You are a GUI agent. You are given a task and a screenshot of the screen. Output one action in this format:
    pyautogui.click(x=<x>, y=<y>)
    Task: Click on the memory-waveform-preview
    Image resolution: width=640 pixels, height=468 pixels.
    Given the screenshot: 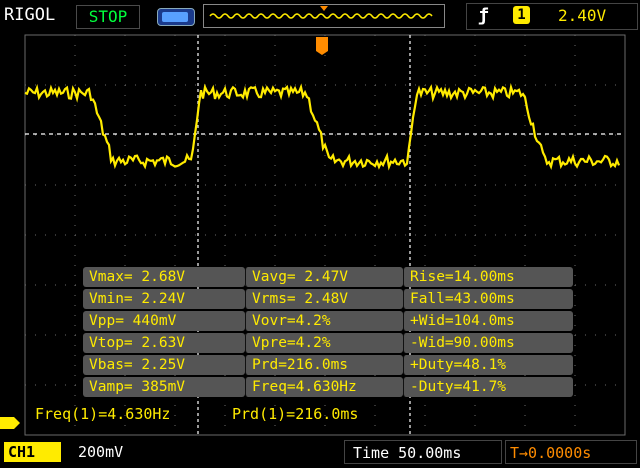 What is the action you would take?
    pyautogui.click(x=321, y=12)
    